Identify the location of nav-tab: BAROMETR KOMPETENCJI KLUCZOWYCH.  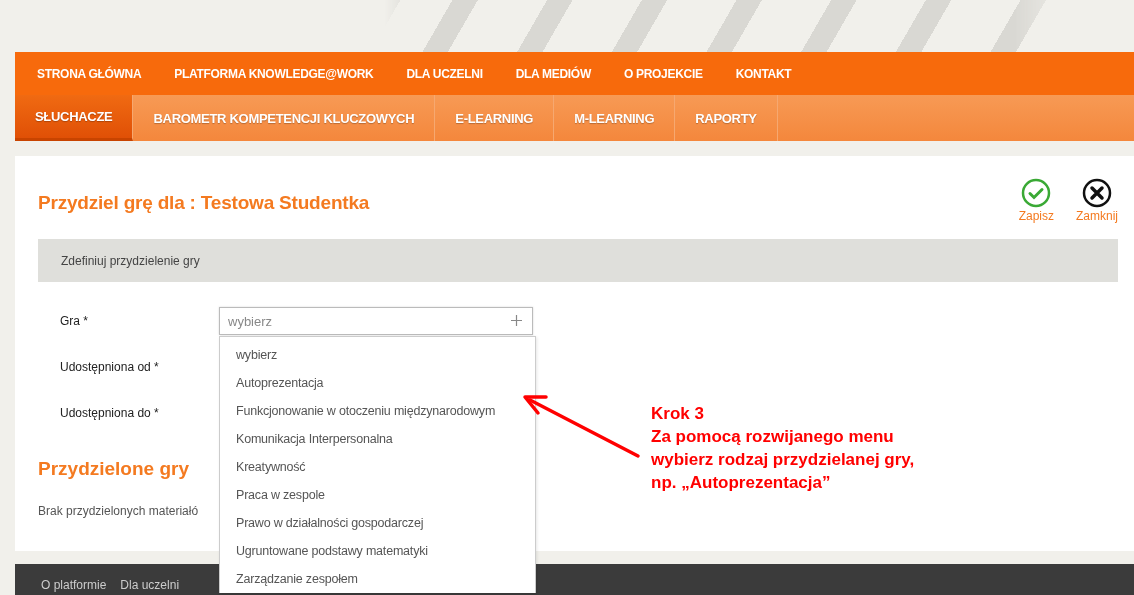
(284, 118).